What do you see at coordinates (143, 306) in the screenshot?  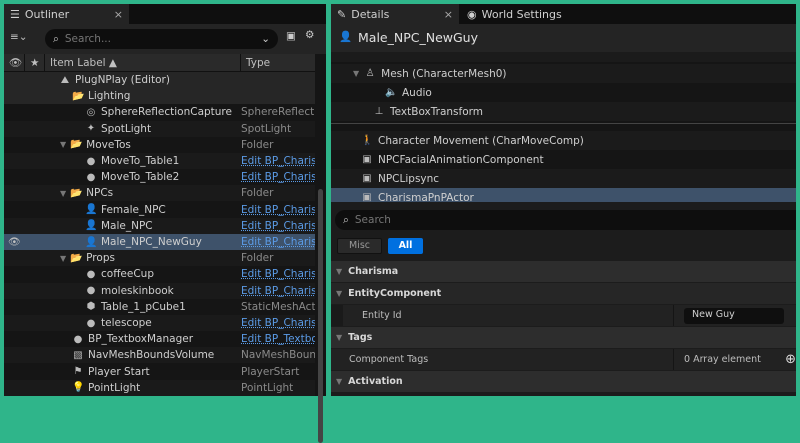 I see `row-label: Table_1_pCube1` at bounding box center [143, 306].